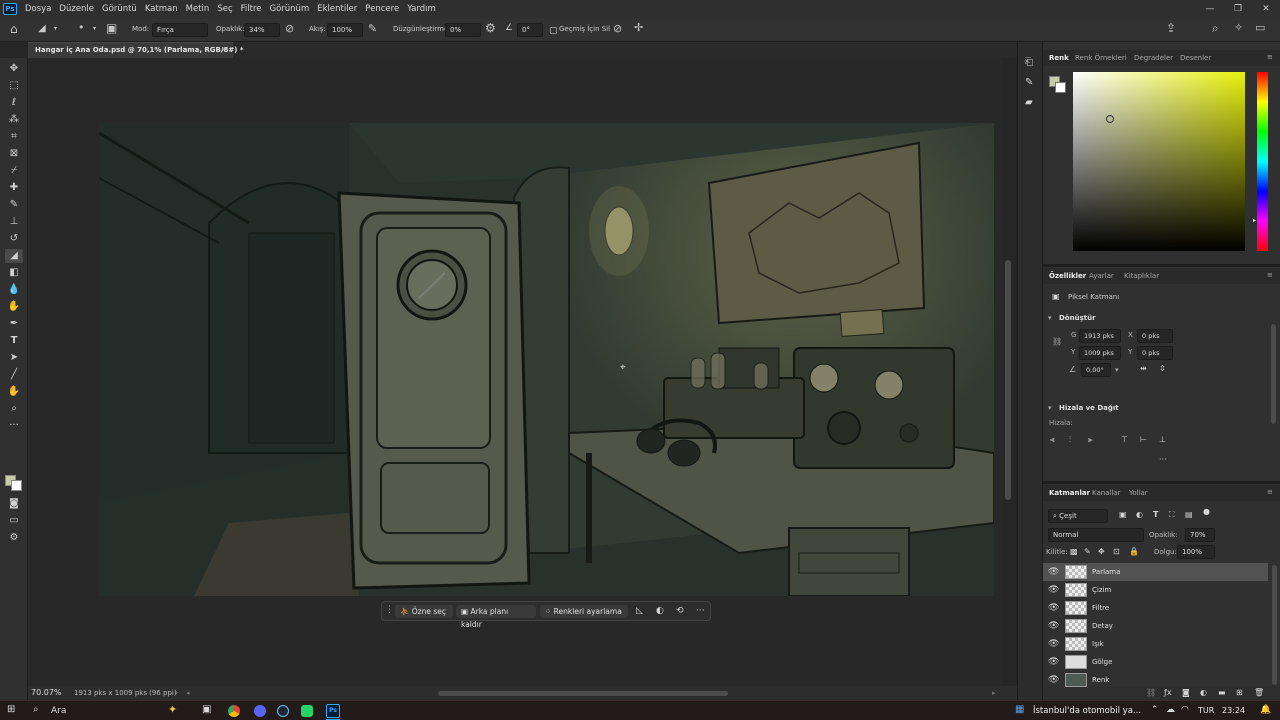 The height and width of the screenshot is (720, 1280). I want to click on smoothing-field: 0%, so click(463, 30).